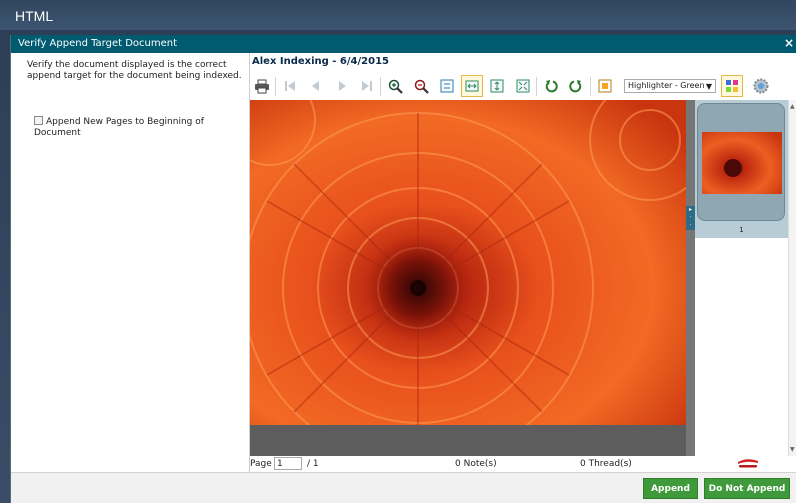 This screenshot has height=503, width=796. What do you see at coordinates (367, 86) in the screenshot?
I see `last-page-icon` at bounding box center [367, 86].